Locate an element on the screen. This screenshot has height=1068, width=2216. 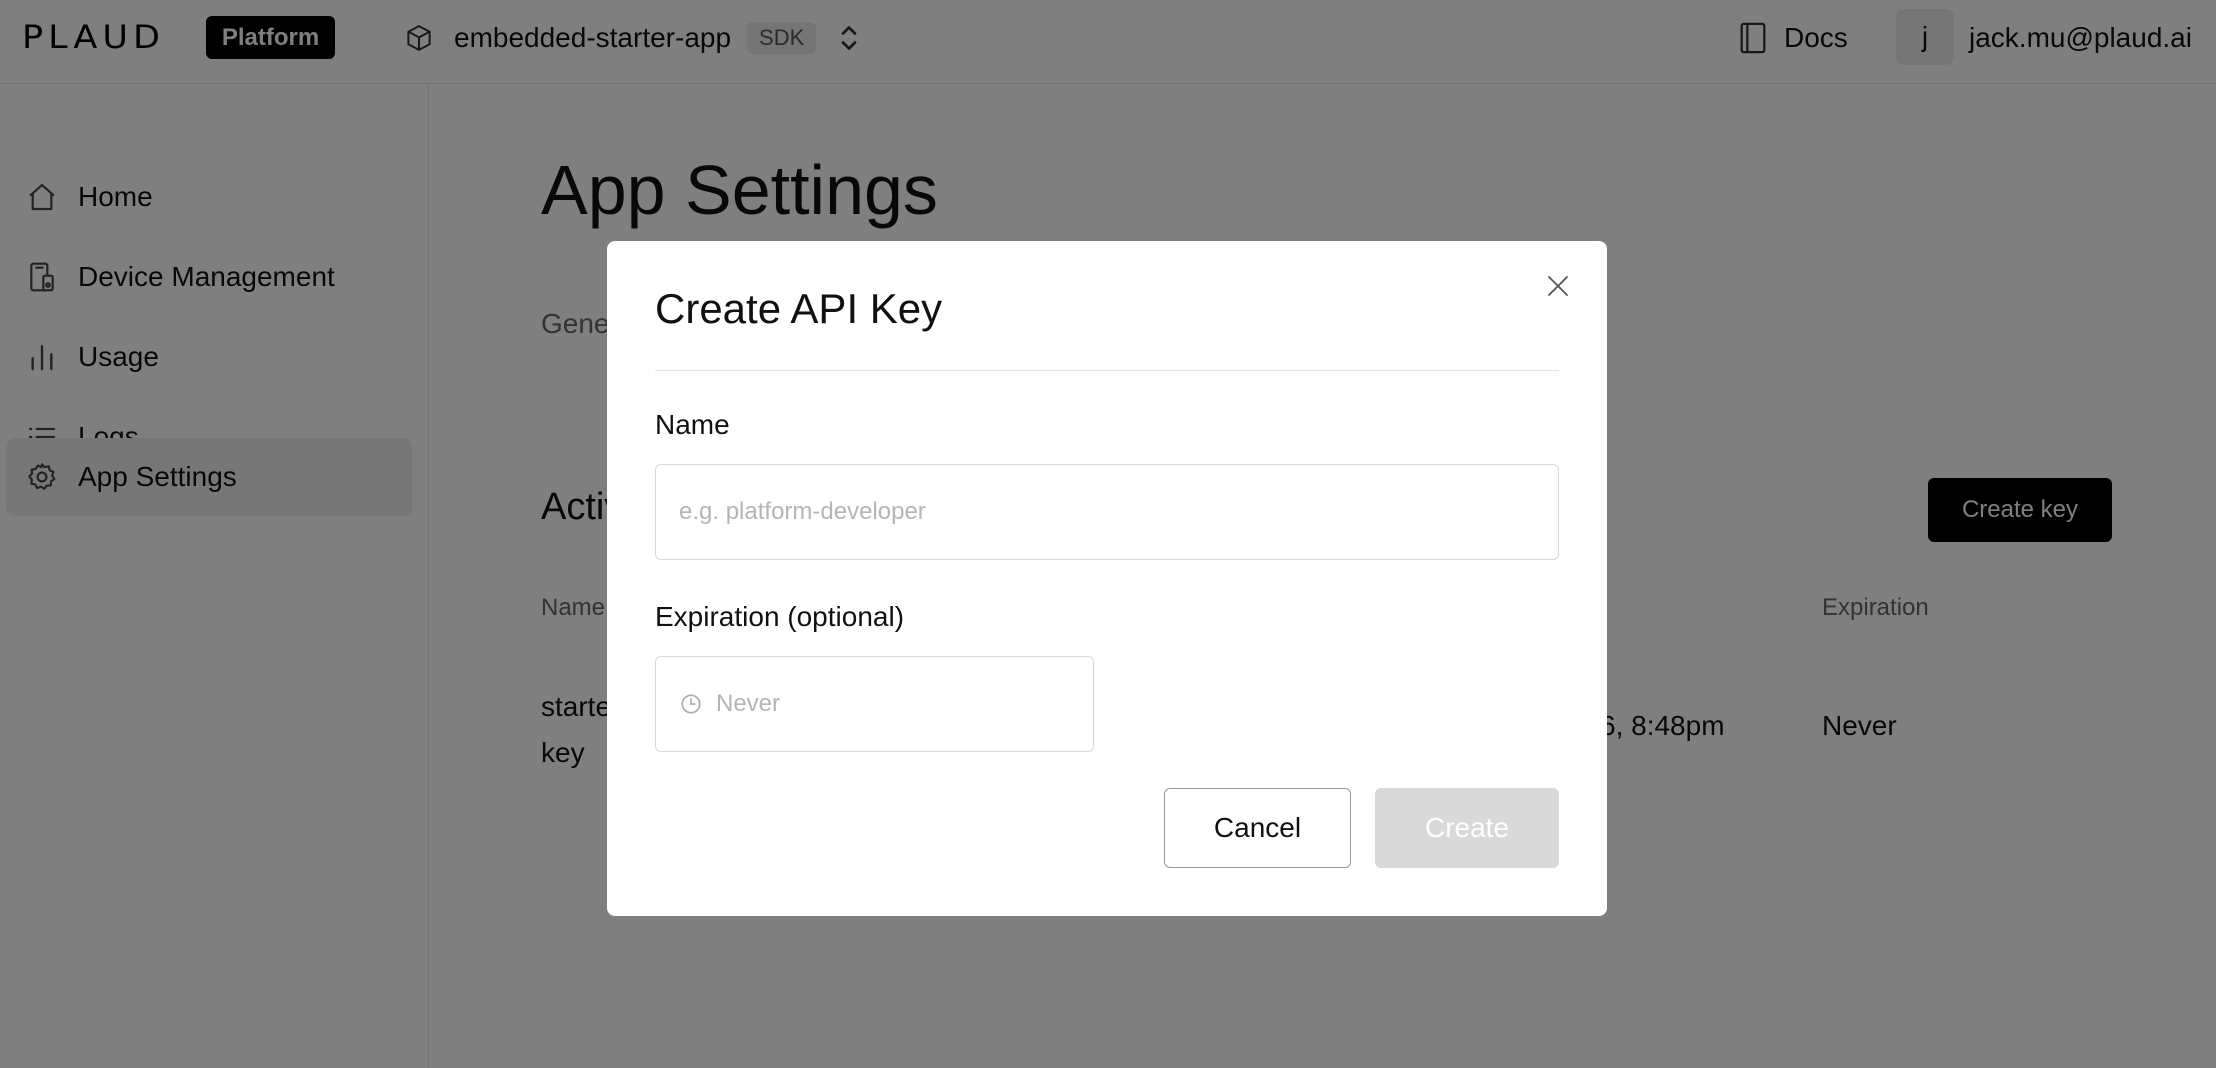
dialog-title: Create API Key is located at coordinates (799, 308).